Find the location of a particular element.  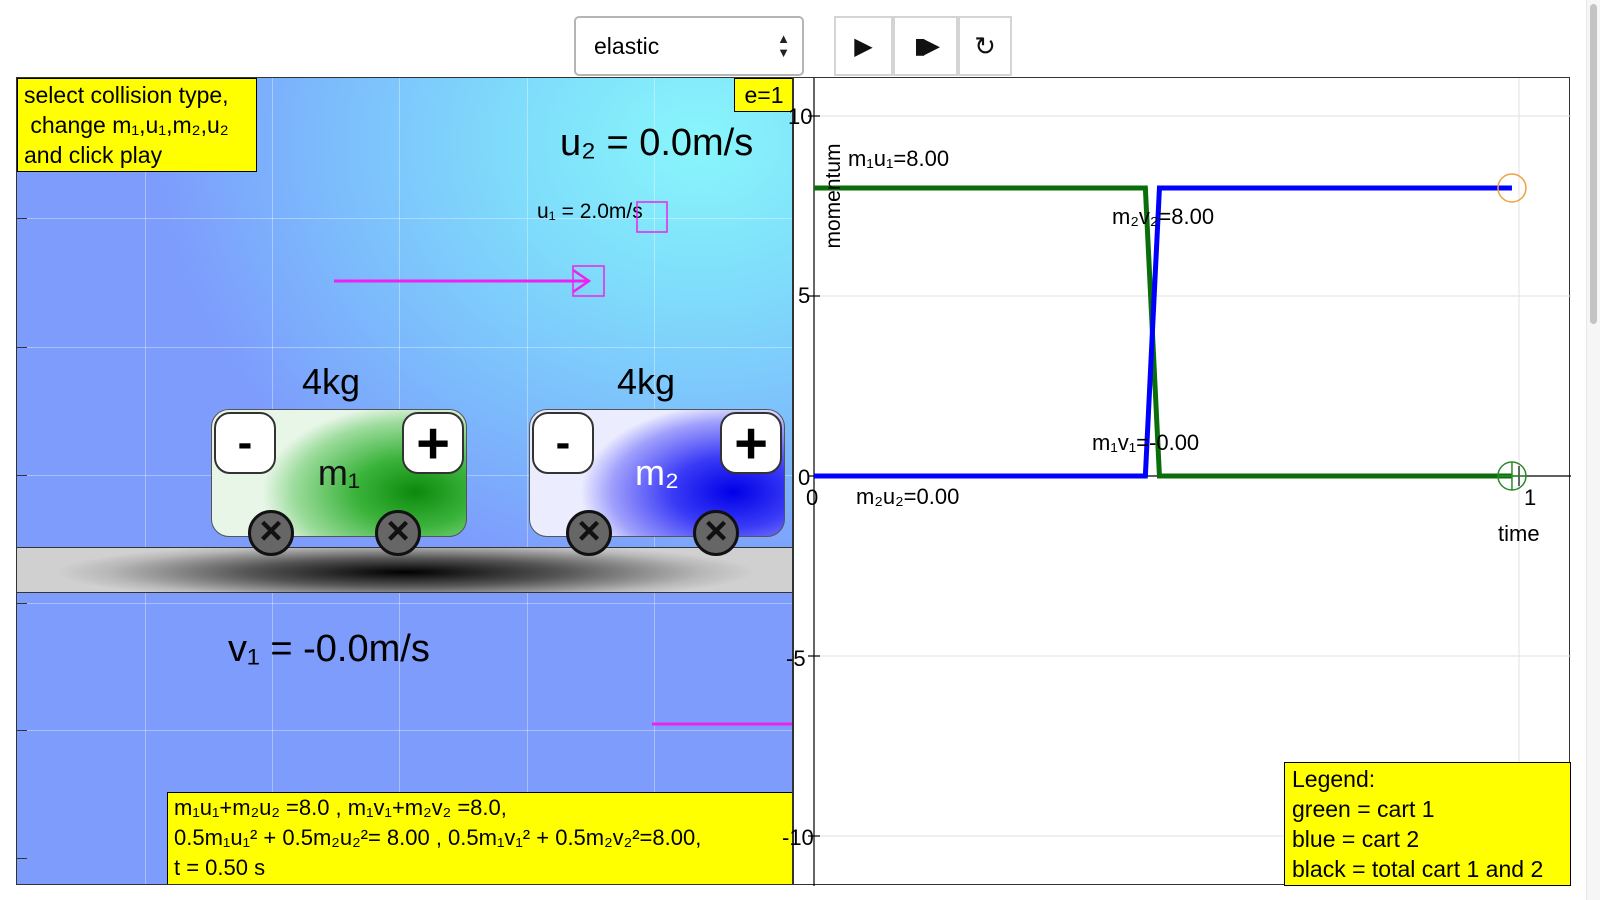

y-axis-title: momentum is located at coordinates (833, 196).